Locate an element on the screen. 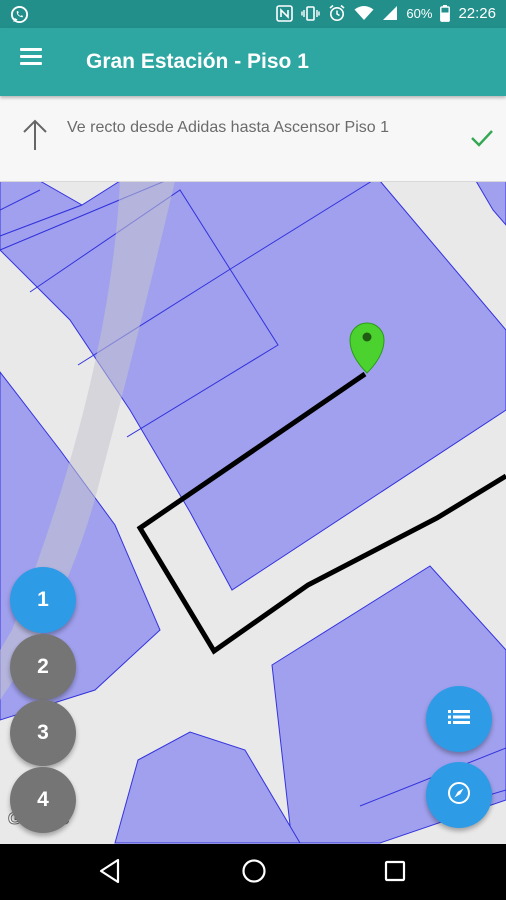  page-title: Gran Estación - Piso 1 is located at coordinates (197, 61).